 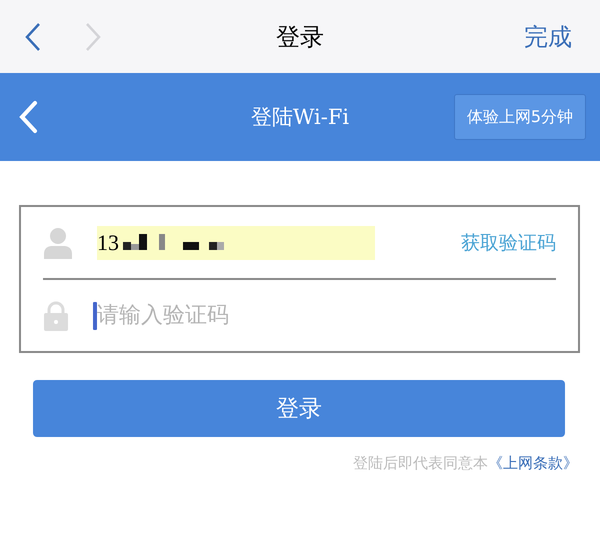 I want to click on trial-button: 体验上网5分钟, so click(x=520, y=117).